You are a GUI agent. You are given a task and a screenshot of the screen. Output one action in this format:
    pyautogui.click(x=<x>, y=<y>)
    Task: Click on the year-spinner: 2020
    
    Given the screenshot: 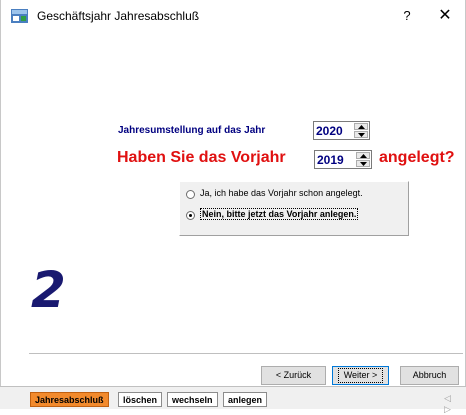 What is the action you would take?
    pyautogui.click(x=341, y=130)
    